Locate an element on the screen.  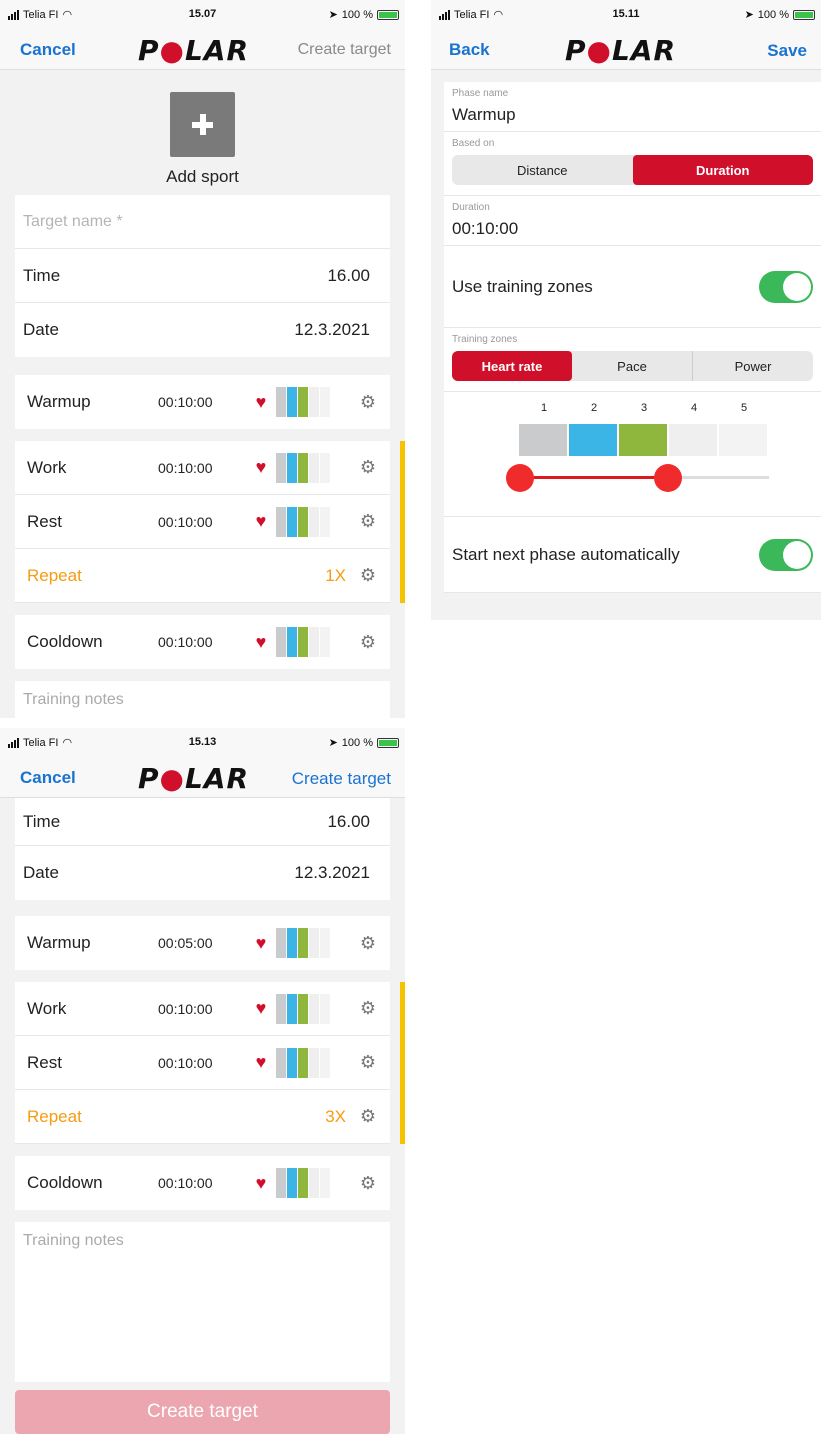
segment-distance: Distance is located at coordinates (542, 170).